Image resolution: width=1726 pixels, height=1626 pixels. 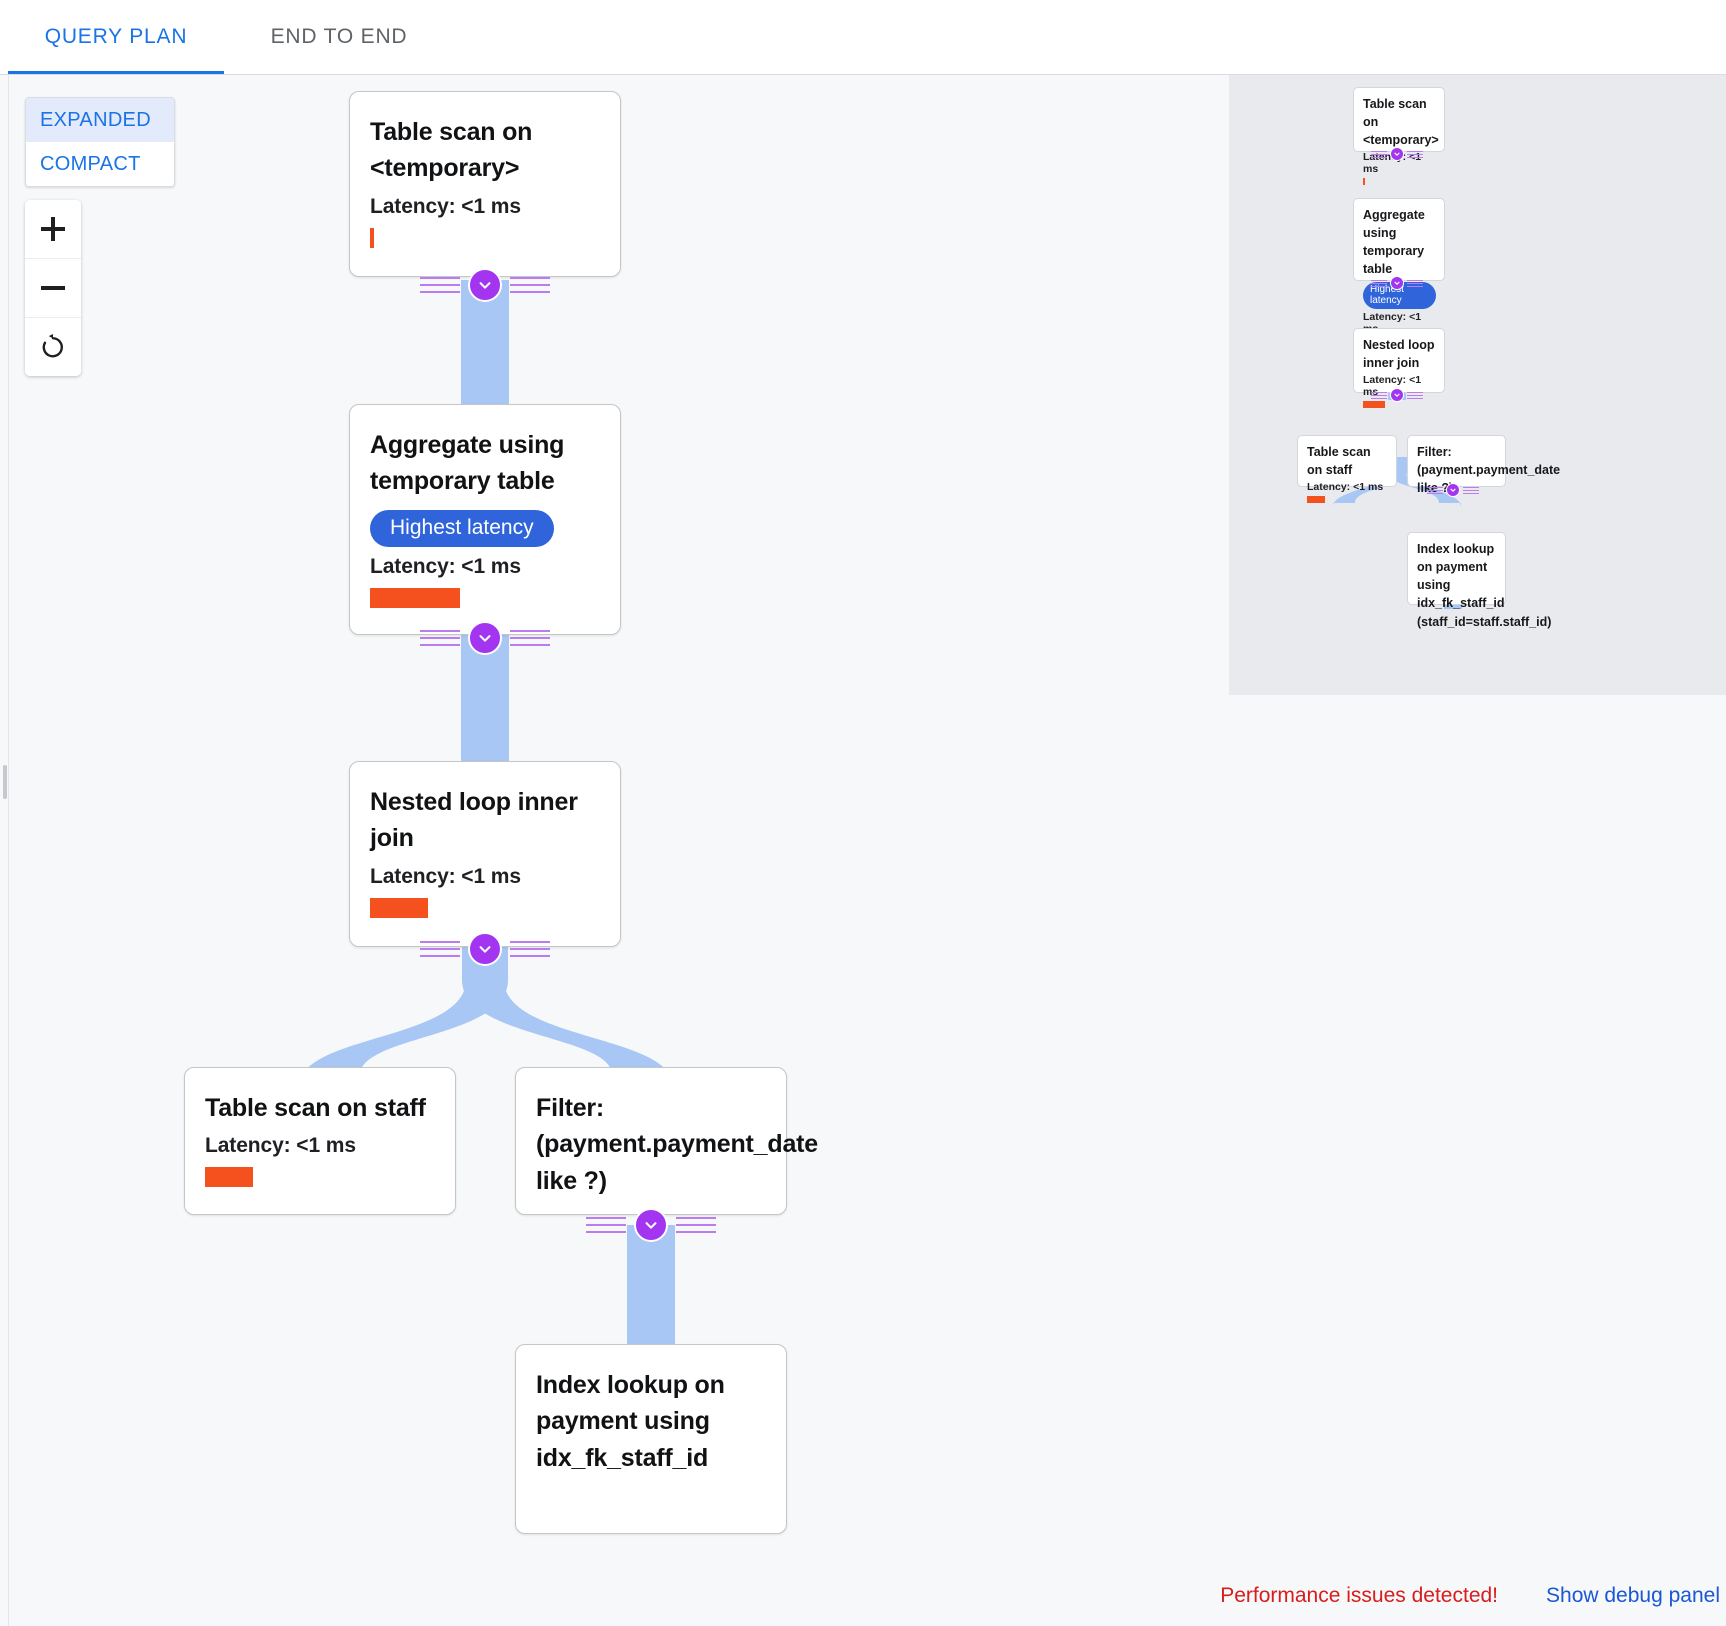 What do you see at coordinates (467, 463) in the screenshot?
I see `plan-node-title: Aggregate using temporary table` at bounding box center [467, 463].